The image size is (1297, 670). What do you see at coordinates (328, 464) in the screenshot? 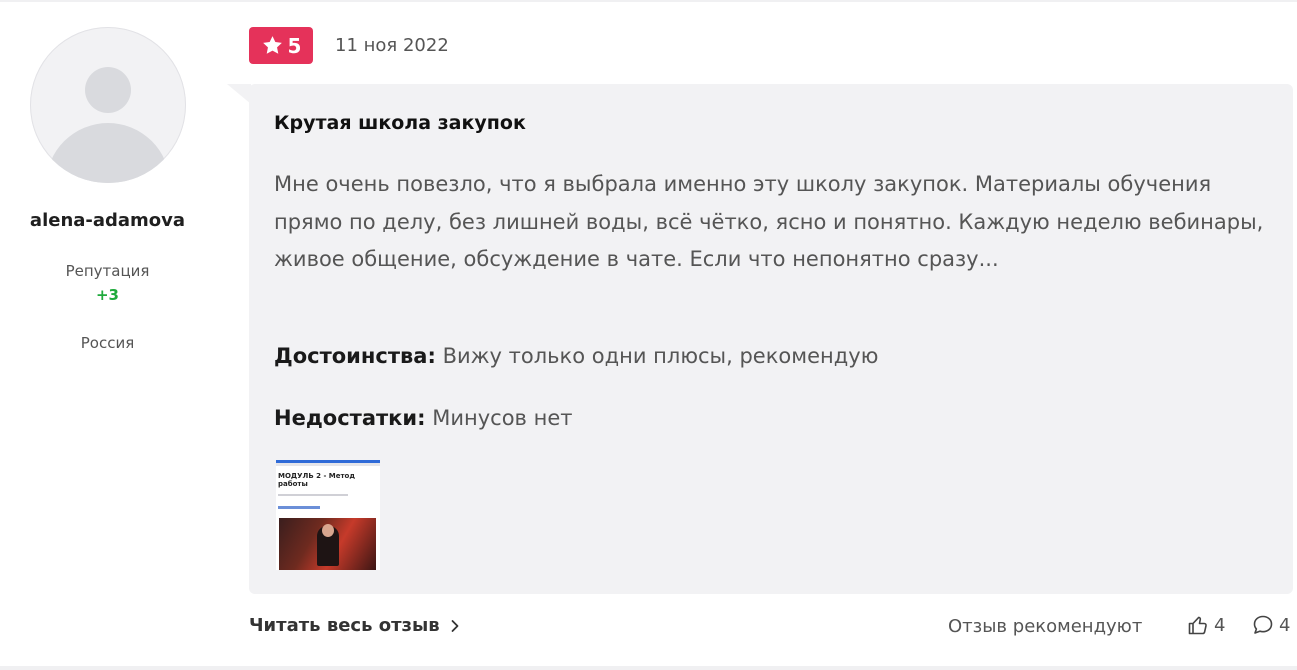
I see `thumbnail-progress-track` at bounding box center [328, 464].